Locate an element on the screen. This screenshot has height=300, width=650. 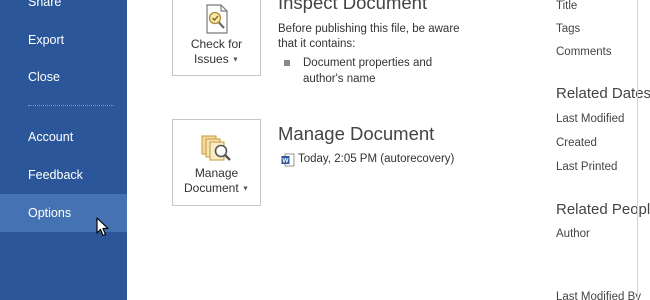
manage-document-title: Manage Document is located at coordinates (356, 133).